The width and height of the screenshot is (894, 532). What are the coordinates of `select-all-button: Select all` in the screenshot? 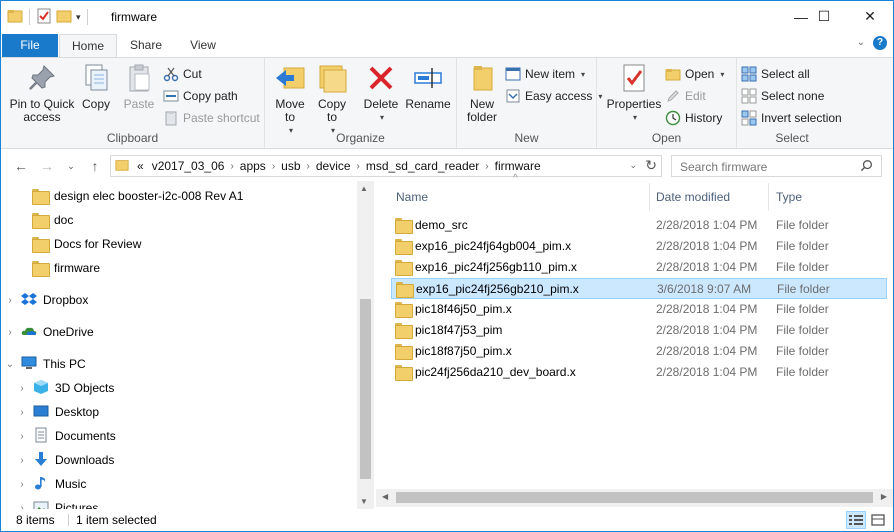 It's located at (775, 74).